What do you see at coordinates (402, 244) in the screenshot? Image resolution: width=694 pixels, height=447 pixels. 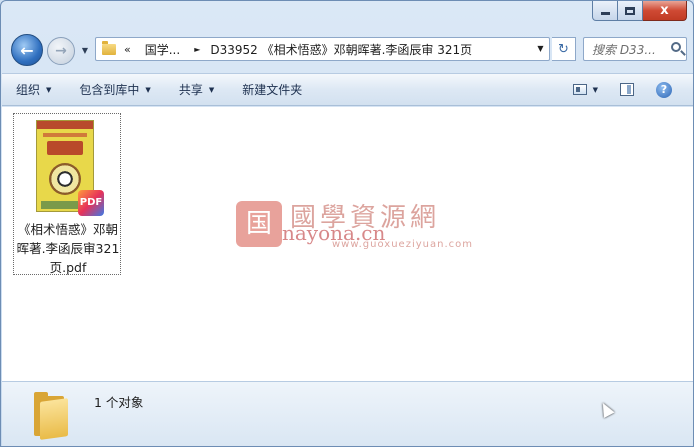 I see `watermark-url: www.guoxueziyuan.com` at bounding box center [402, 244].